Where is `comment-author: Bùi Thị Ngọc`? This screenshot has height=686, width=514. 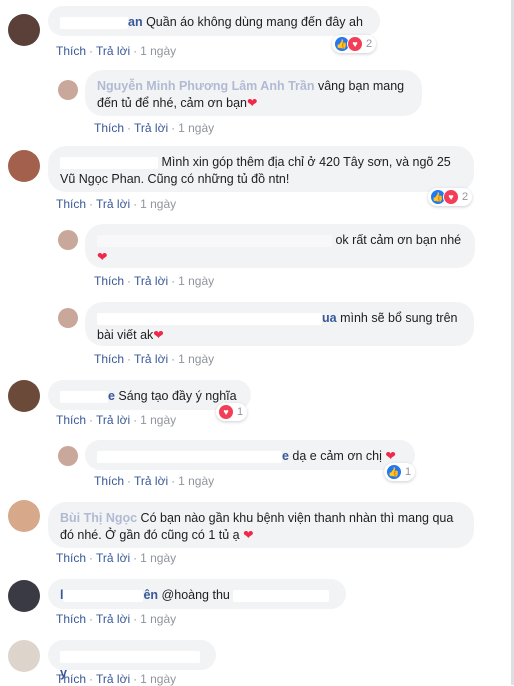
comment-author: Bùi Thị Ngọc is located at coordinates (98, 518).